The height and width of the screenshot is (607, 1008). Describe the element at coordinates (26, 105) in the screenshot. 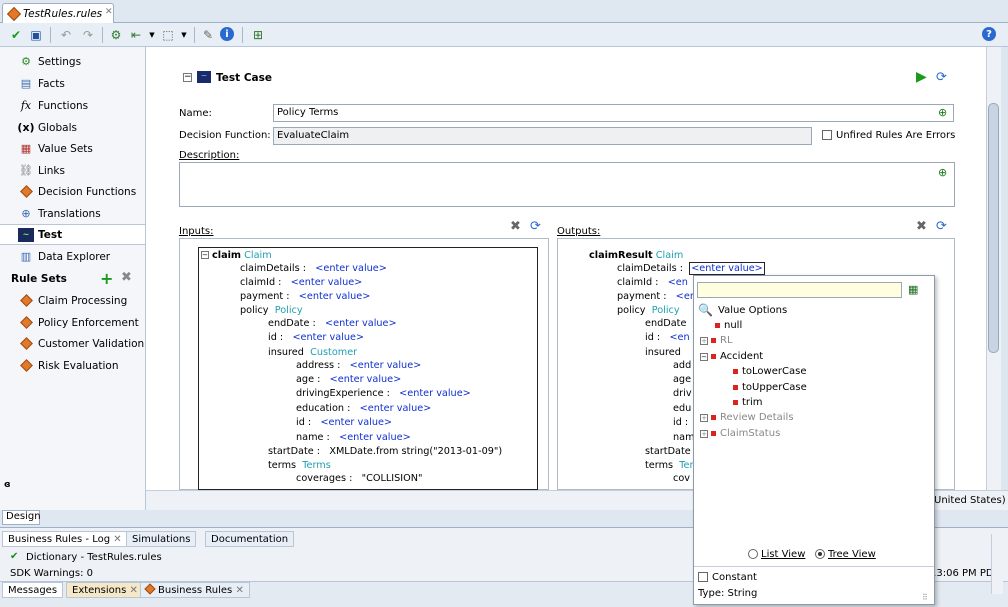

I see `functions-icon: fx` at that location.